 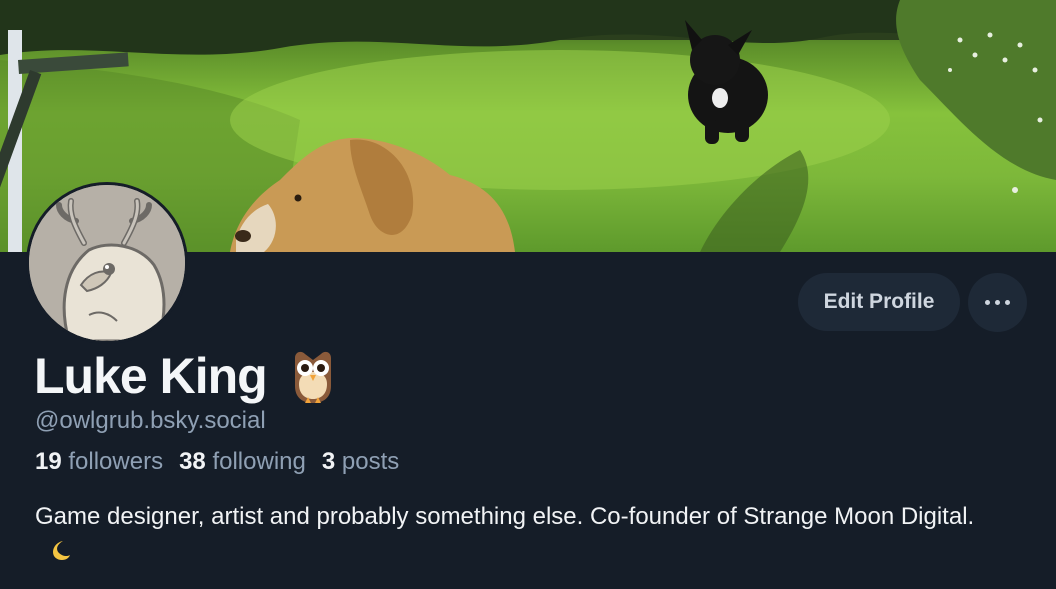 I want to click on followers-label: followers, so click(x=116, y=461).